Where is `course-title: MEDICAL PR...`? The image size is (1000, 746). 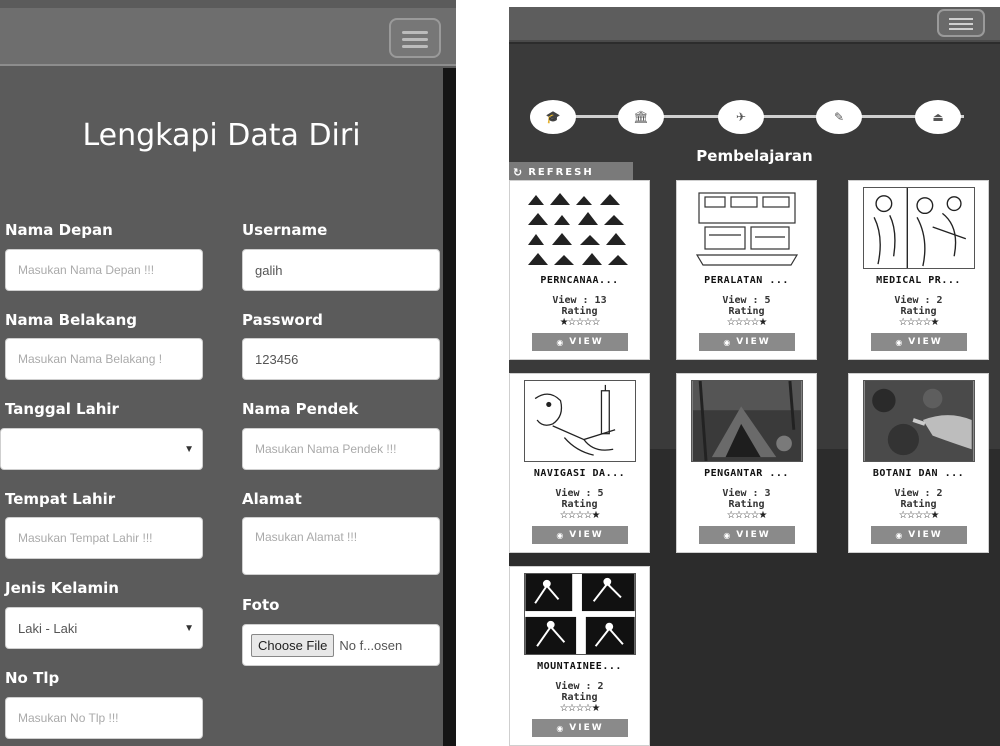 course-title: MEDICAL PR... is located at coordinates (918, 280).